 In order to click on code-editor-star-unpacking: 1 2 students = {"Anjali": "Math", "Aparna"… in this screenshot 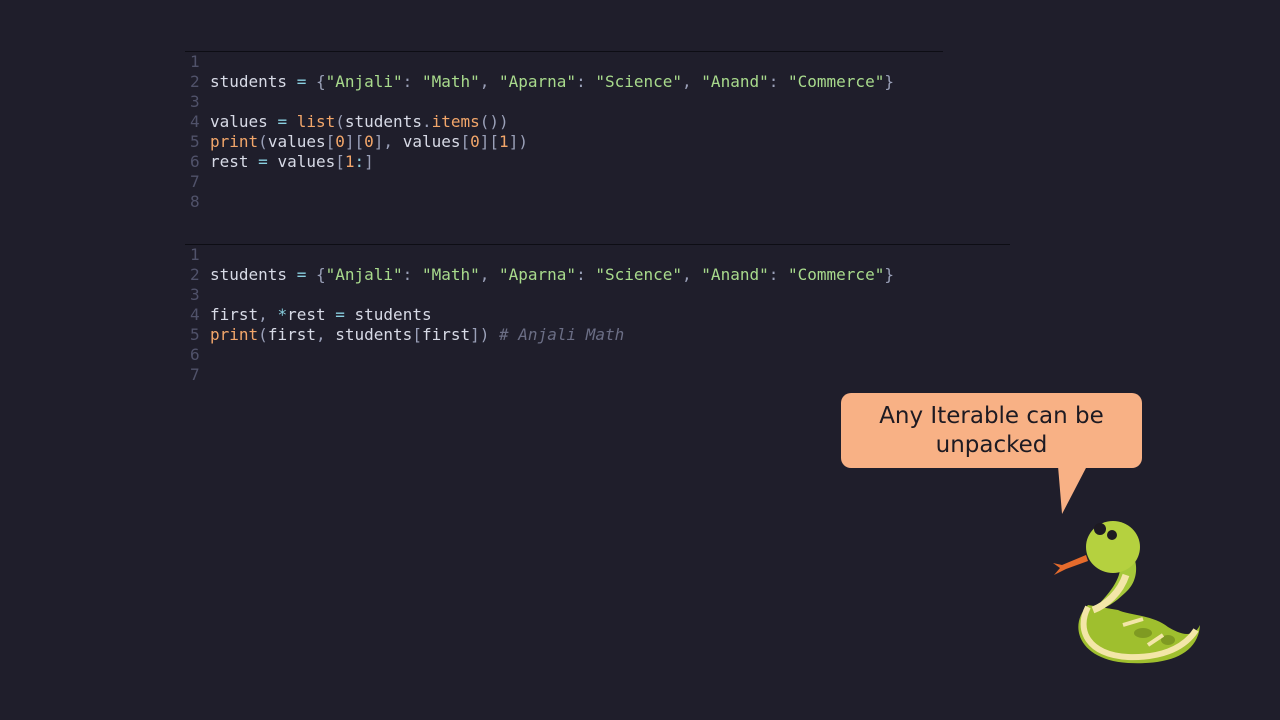, I will do `click(597, 312)`.